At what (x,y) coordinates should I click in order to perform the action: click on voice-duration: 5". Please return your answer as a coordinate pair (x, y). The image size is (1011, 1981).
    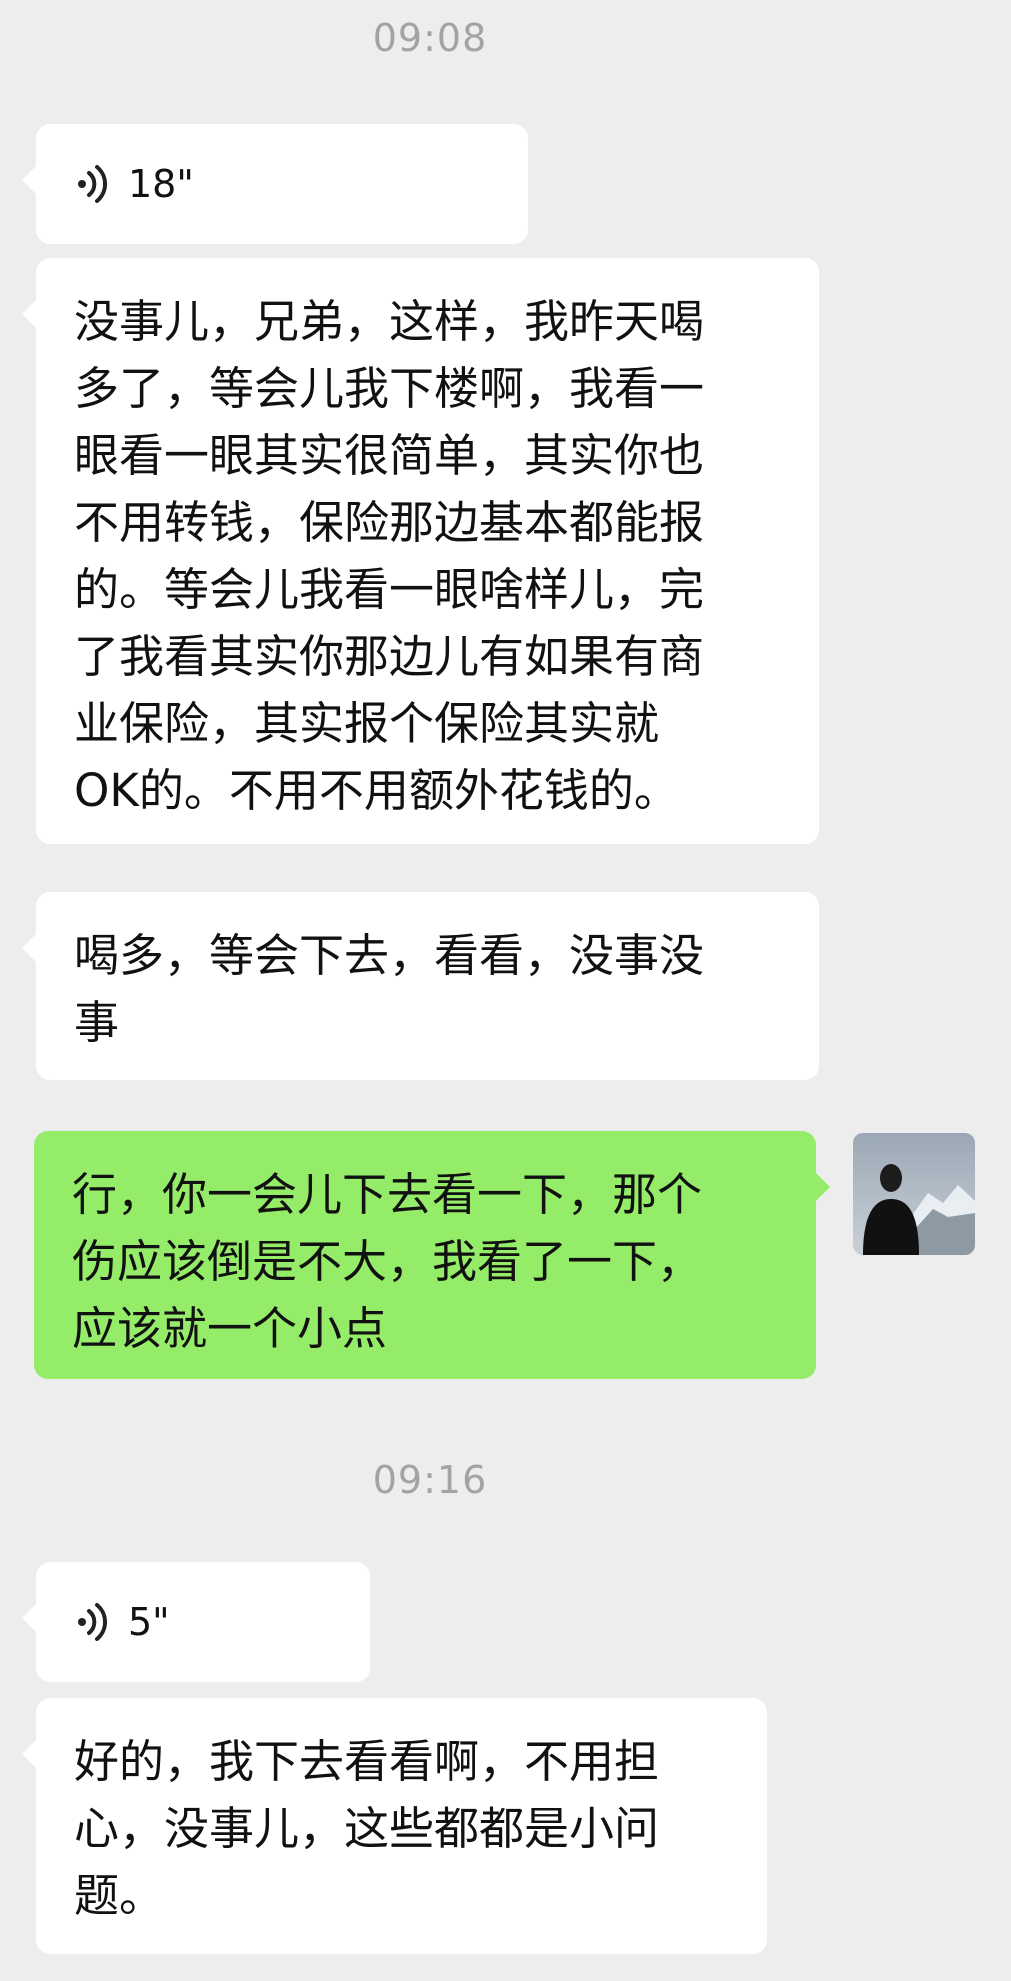
    Looking at the image, I should click on (149, 1622).